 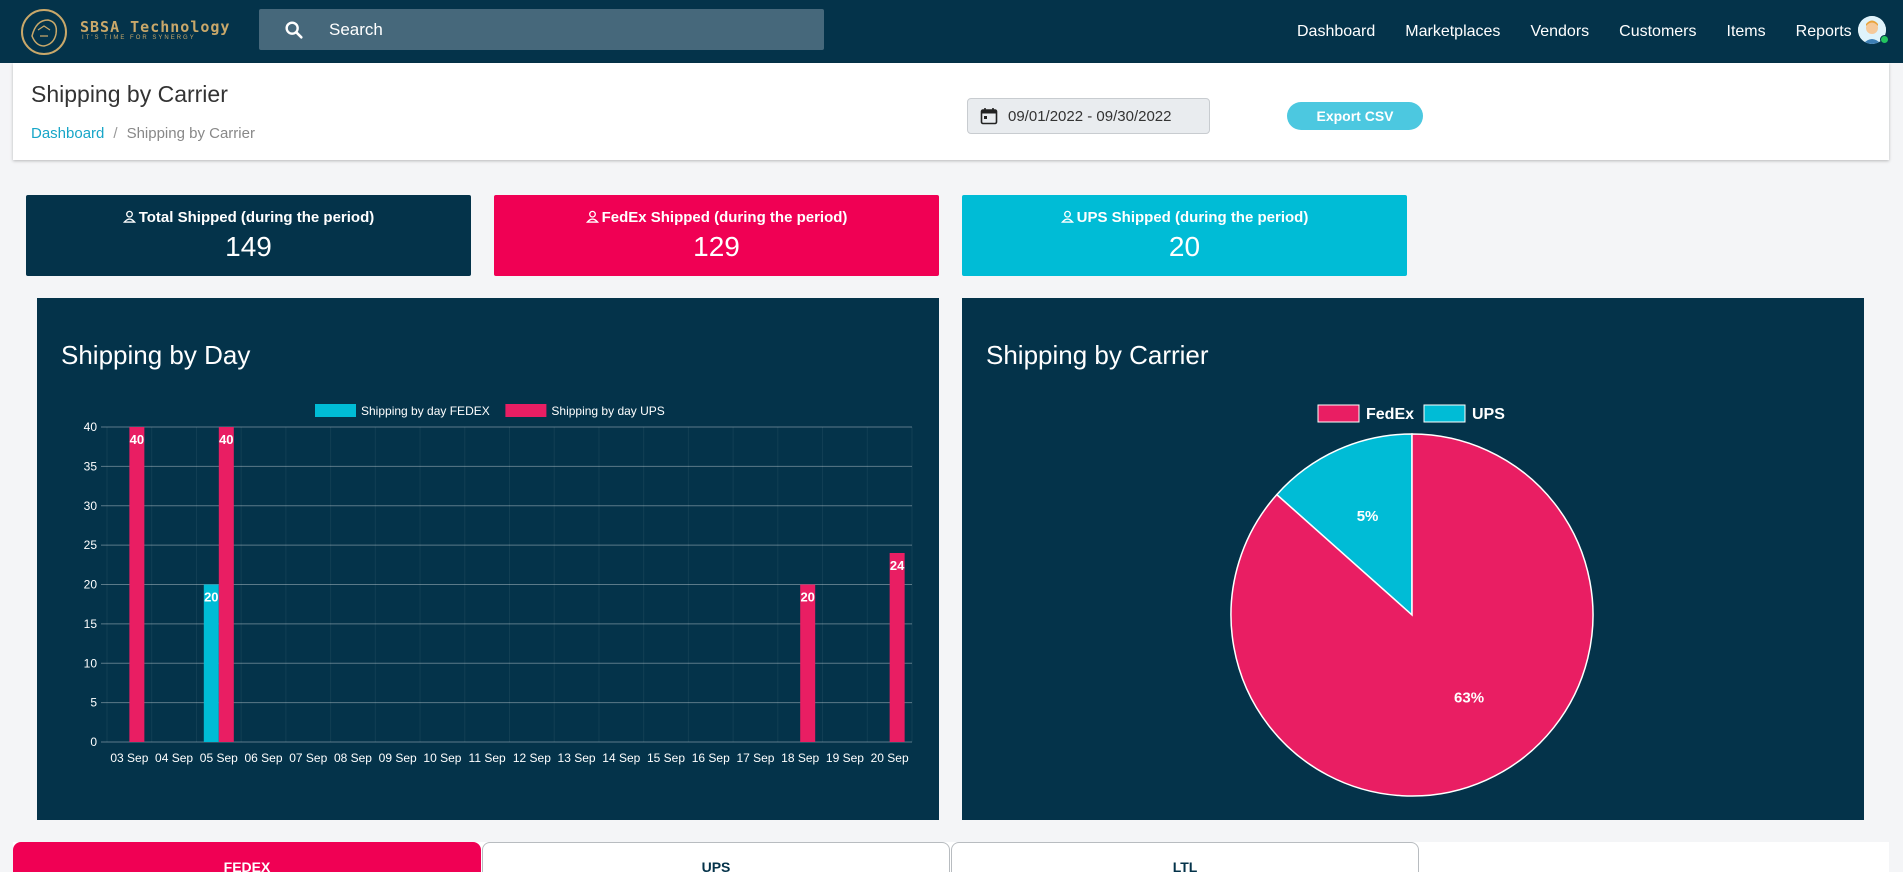 What do you see at coordinates (91, 585) in the screenshot?
I see `y-tick-label: 20` at bounding box center [91, 585].